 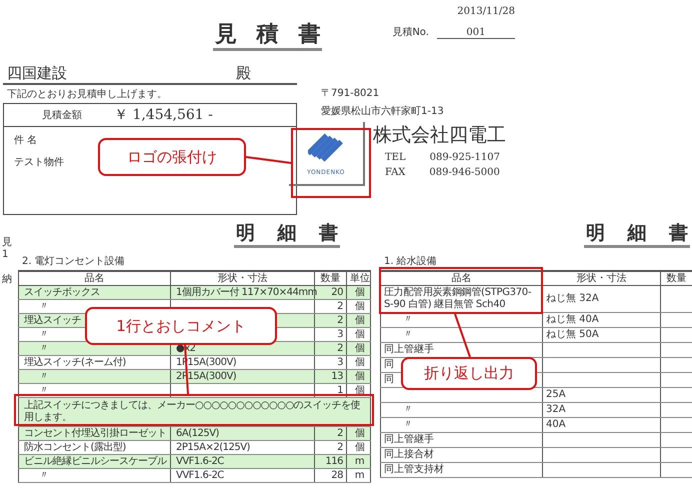 What do you see at coordinates (330, 475) in the screenshot?
I see `table-cell: 28` at bounding box center [330, 475].